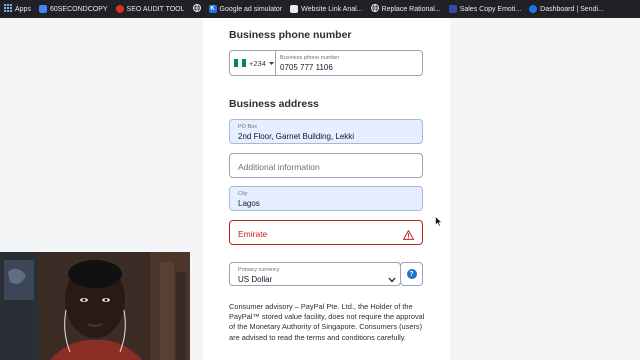  What do you see at coordinates (392, 279) in the screenshot?
I see `chevron-down-icon` at bounding box center [392, 279].